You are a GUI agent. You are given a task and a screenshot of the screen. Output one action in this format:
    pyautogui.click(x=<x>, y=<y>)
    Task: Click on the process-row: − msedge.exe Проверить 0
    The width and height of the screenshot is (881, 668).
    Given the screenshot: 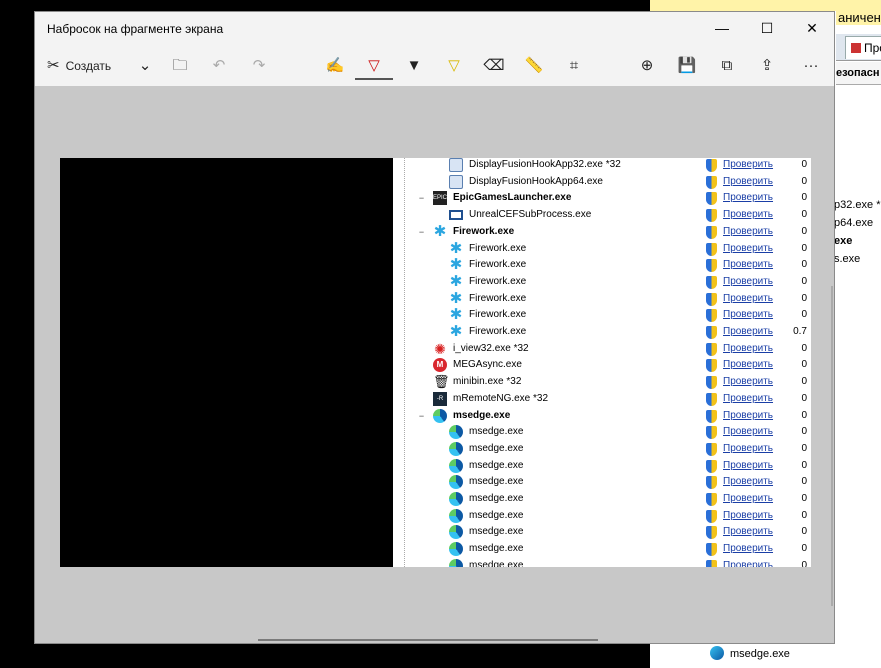 What is the action you would take?
    pyautogui.click(x=602, y=417)
    